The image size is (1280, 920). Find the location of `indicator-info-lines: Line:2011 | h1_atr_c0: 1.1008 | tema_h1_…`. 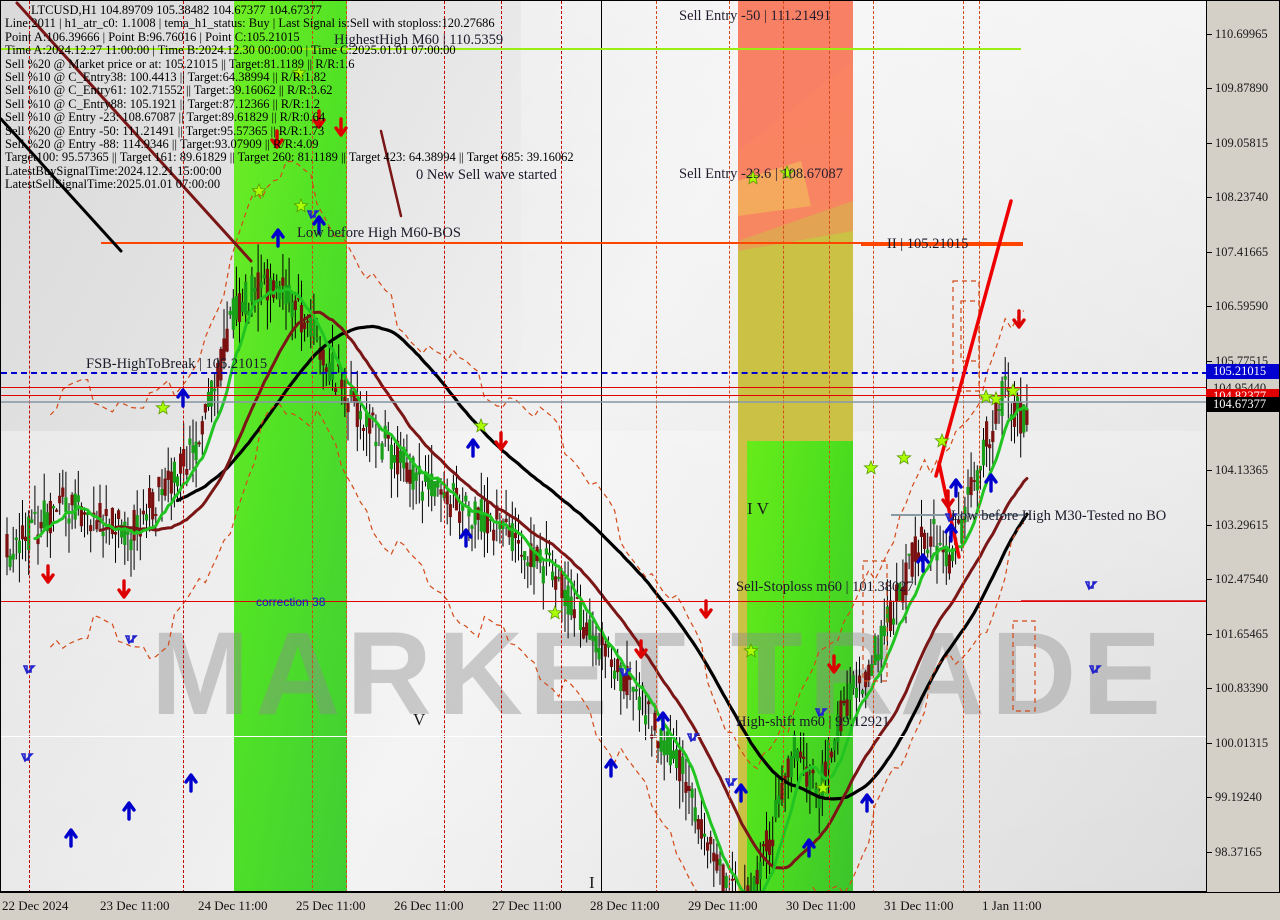

indicator-info-lines: Line:2011 | h1_atr_c0: 1.1008 | tema_h1_… is located at coordinates (289, 104).